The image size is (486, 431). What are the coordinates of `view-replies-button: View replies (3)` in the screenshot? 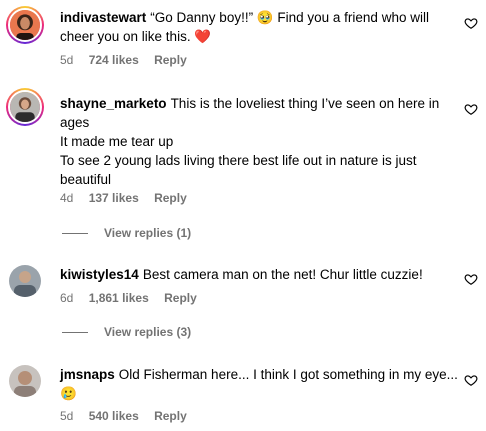 It's located at (126, 332).